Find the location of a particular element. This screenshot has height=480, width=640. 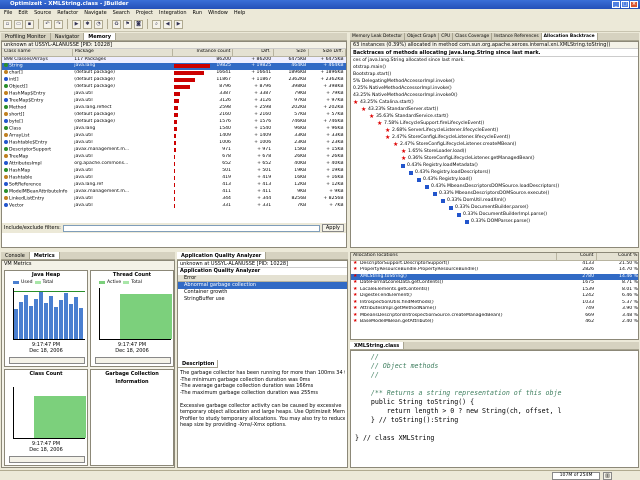

class-row: HashMap java.util 501 + 501 19KB + 19KB is located at coordinates (174, 171).